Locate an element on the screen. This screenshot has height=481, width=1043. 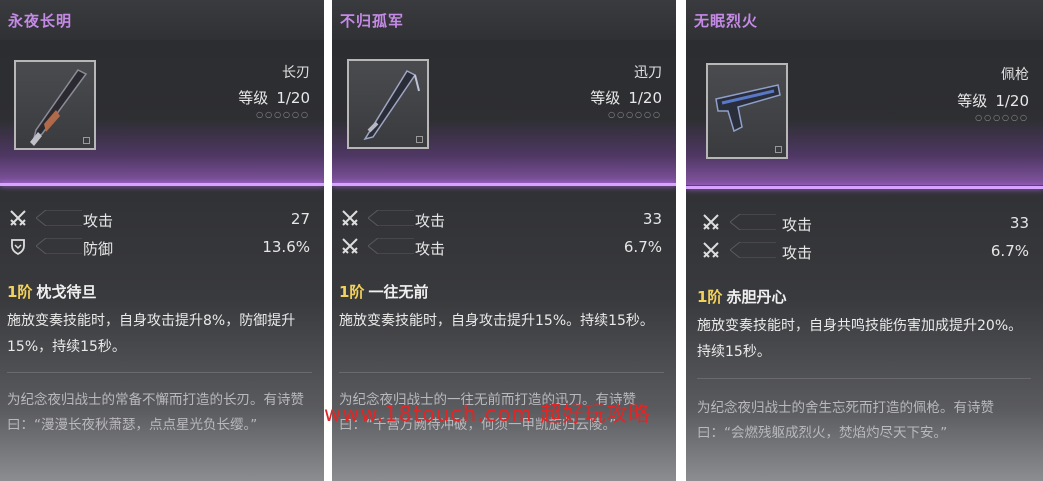
passive-name: 赤胆丹心 is located at coordinates (756, 297).